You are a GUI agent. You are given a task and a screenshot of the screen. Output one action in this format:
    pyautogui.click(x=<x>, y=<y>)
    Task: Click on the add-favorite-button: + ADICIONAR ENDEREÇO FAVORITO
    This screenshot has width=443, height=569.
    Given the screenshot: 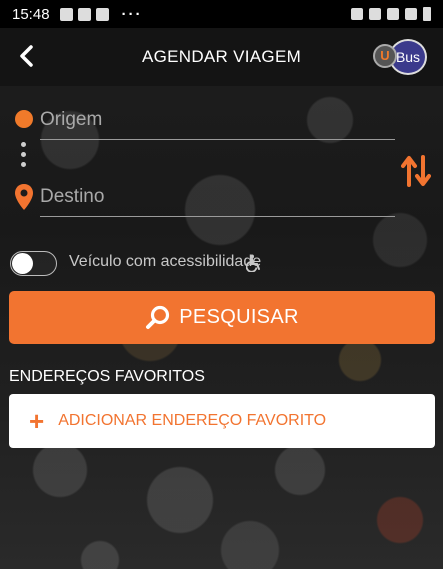 What is the action you would take?
    pyautogui.click(x=222, y=421)
    